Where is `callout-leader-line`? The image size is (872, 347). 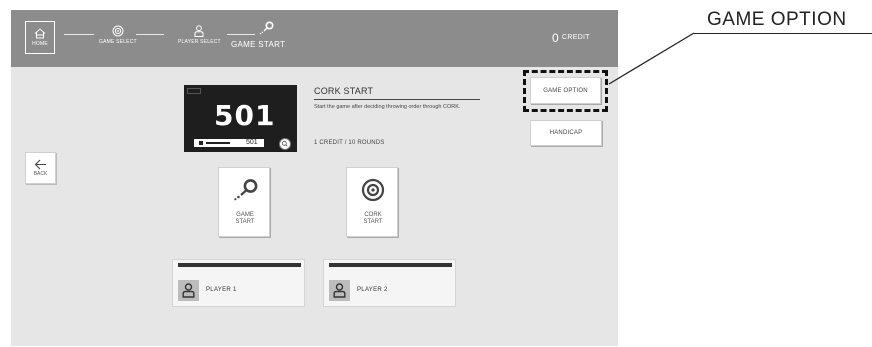 callout-leader-line is located at coordinates (651, 58).